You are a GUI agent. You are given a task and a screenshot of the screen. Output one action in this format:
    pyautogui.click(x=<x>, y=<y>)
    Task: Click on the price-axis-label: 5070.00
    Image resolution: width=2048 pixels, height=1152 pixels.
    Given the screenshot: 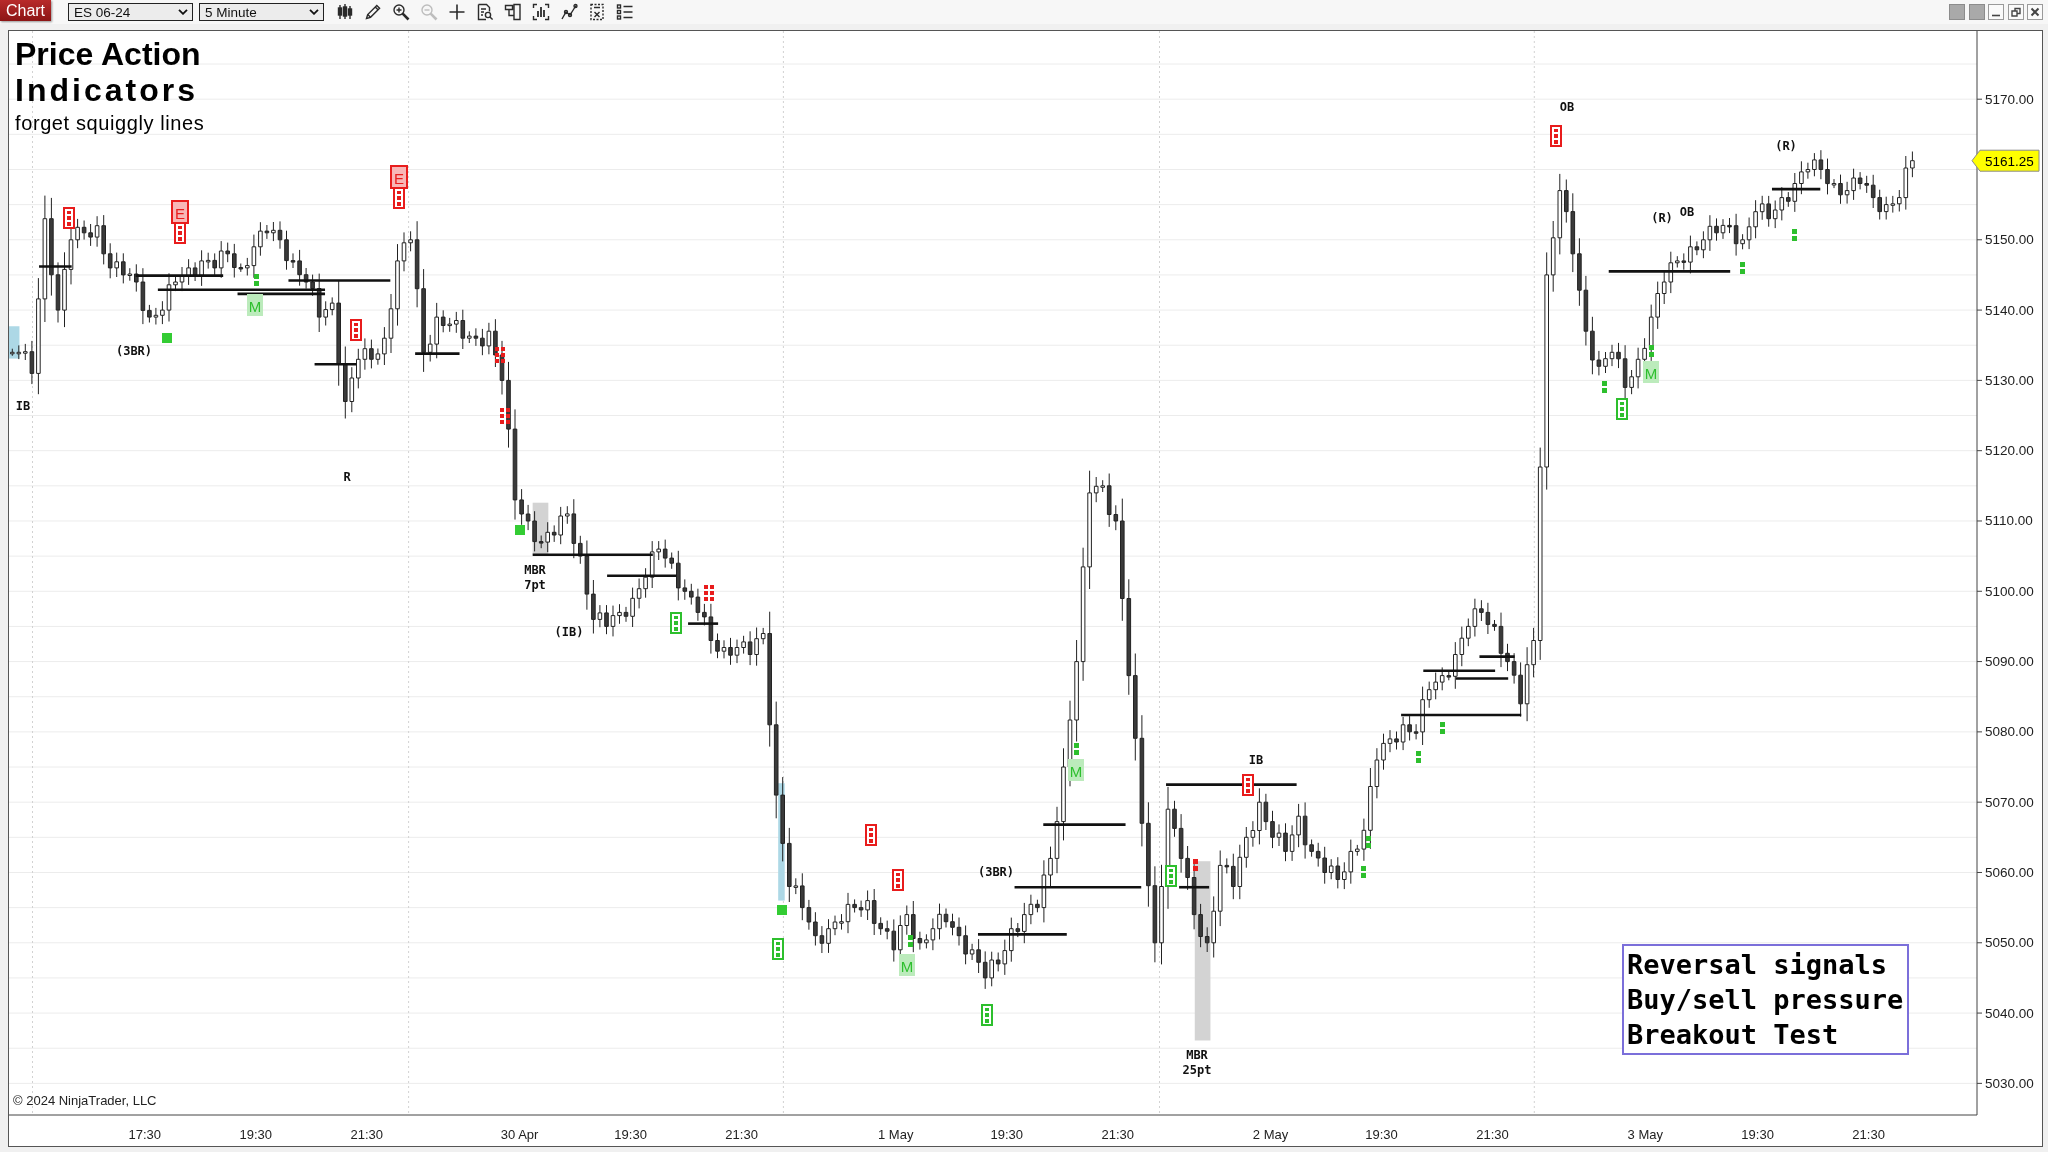 What is the action you would take?
    pyautogui.click(x=2009, y=802)
    